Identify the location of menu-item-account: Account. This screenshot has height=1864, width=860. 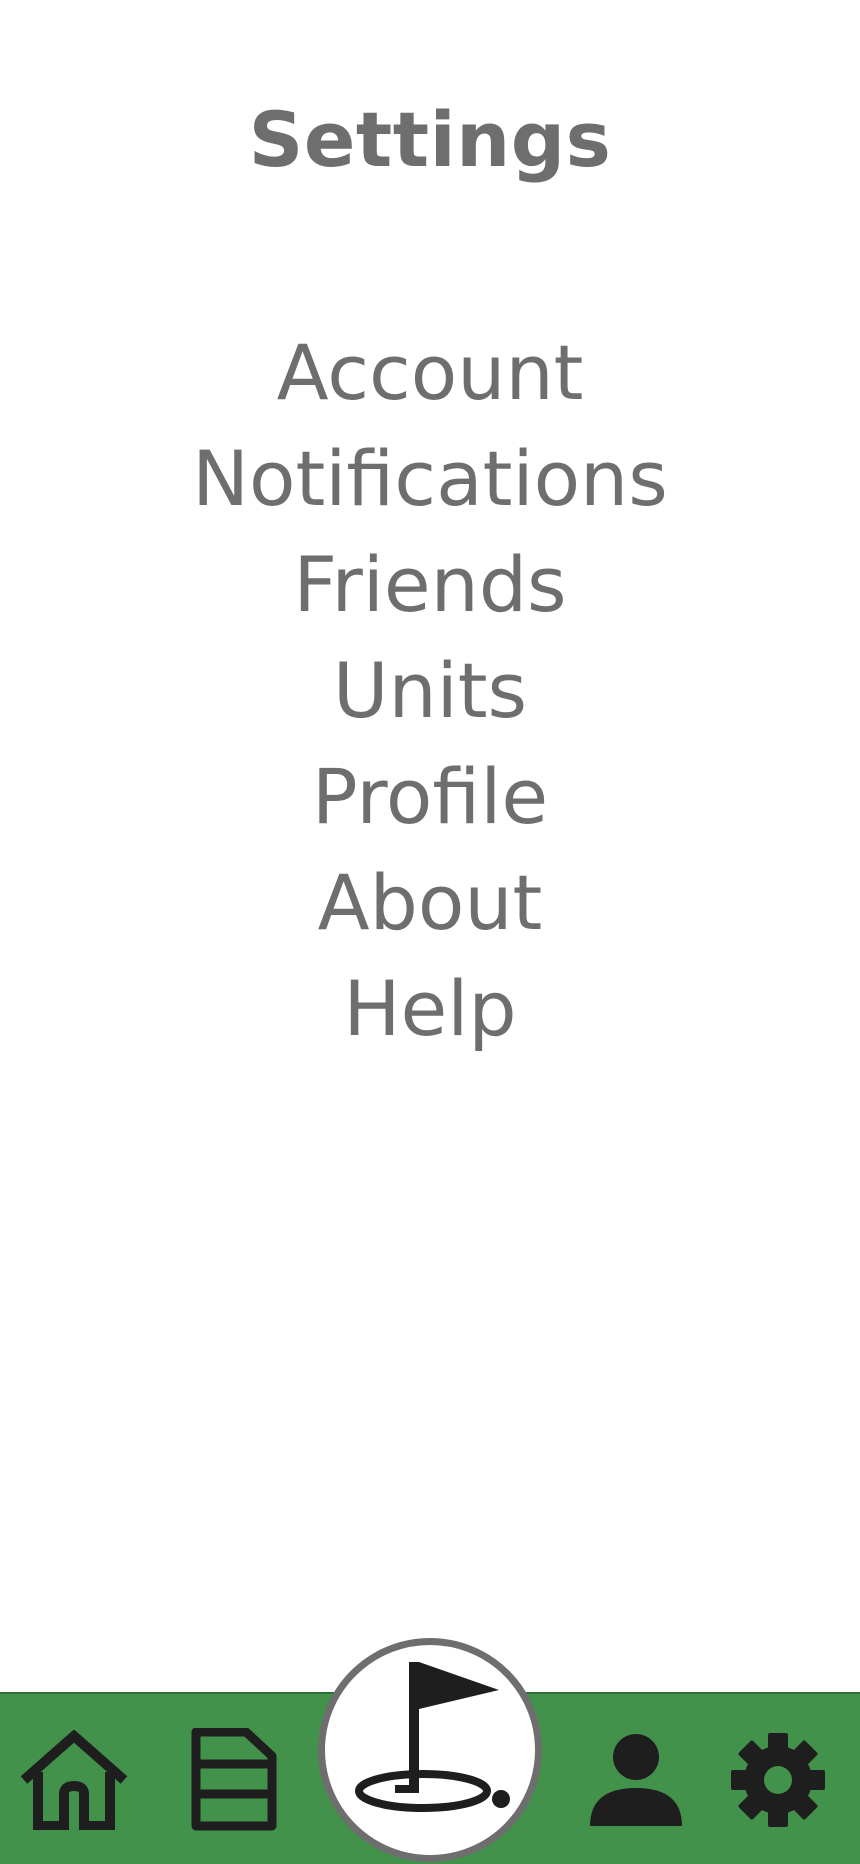
(430, 373).